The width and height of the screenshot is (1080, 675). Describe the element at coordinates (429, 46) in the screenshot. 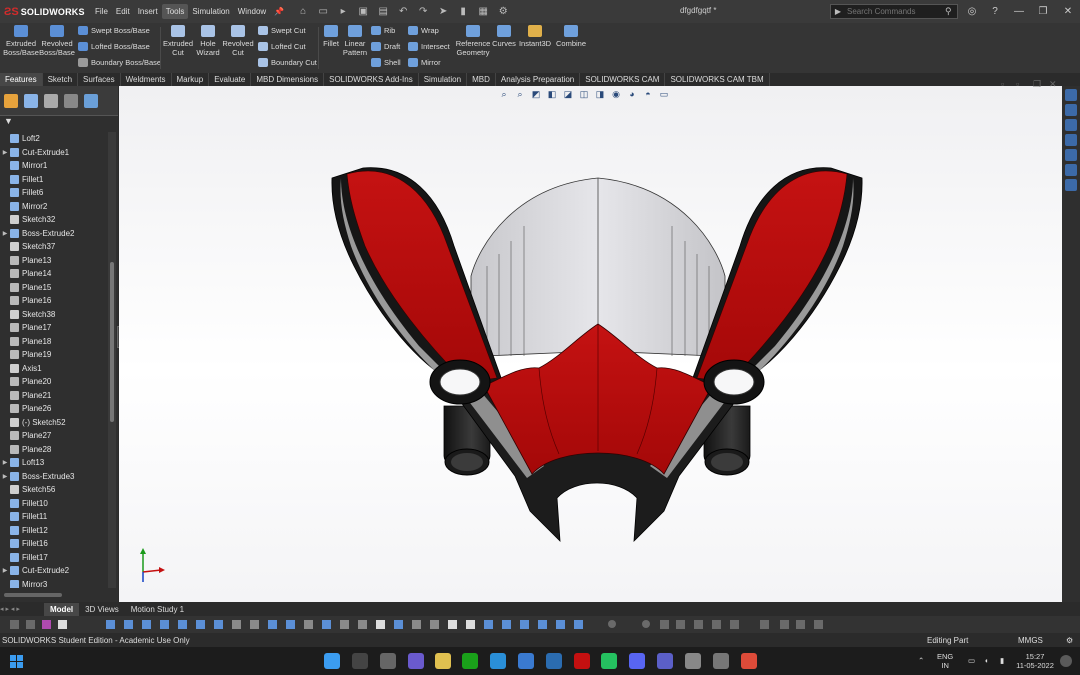

I see `intersect-button: Intersect` at that location.